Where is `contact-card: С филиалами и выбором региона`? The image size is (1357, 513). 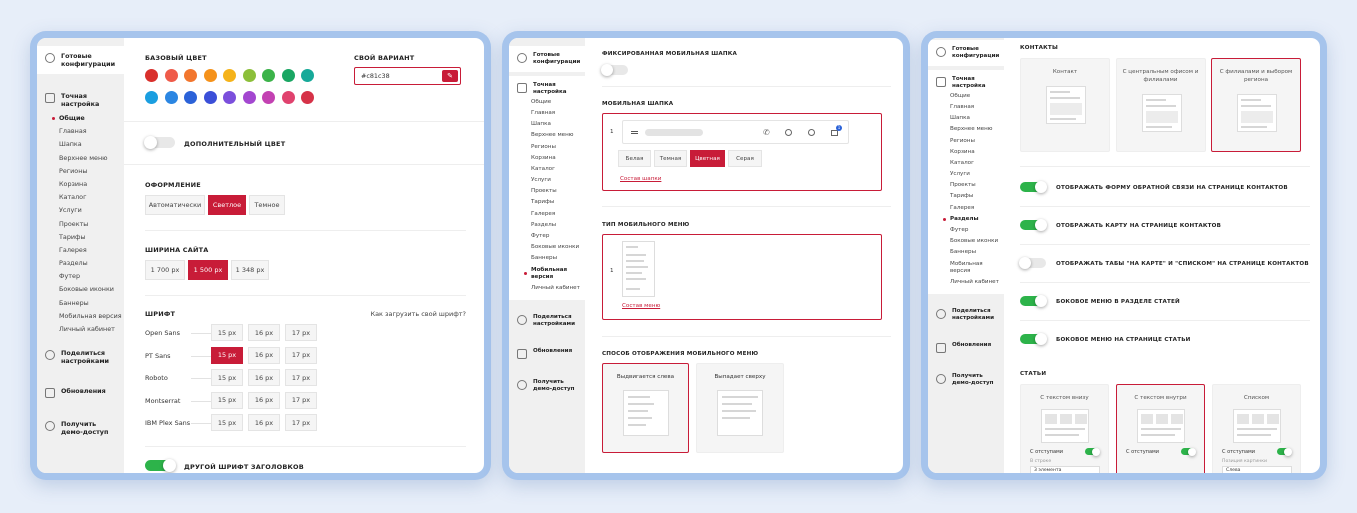
contact-card: С филиалами и выбором региона is located at coordinates (1256, 105).